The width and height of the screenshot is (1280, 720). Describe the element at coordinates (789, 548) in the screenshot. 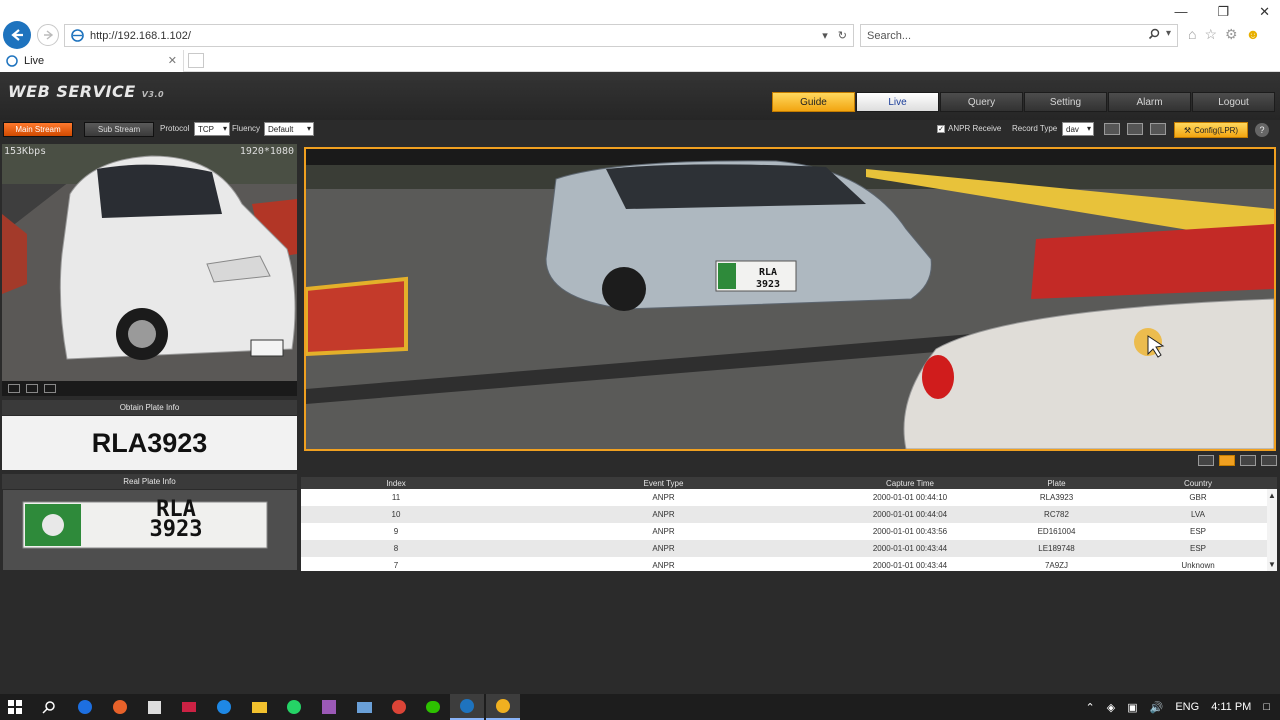

I see `table-row: 8 ANPR 2000-01-01 00:43:44 LE189748 ESP` at that location.